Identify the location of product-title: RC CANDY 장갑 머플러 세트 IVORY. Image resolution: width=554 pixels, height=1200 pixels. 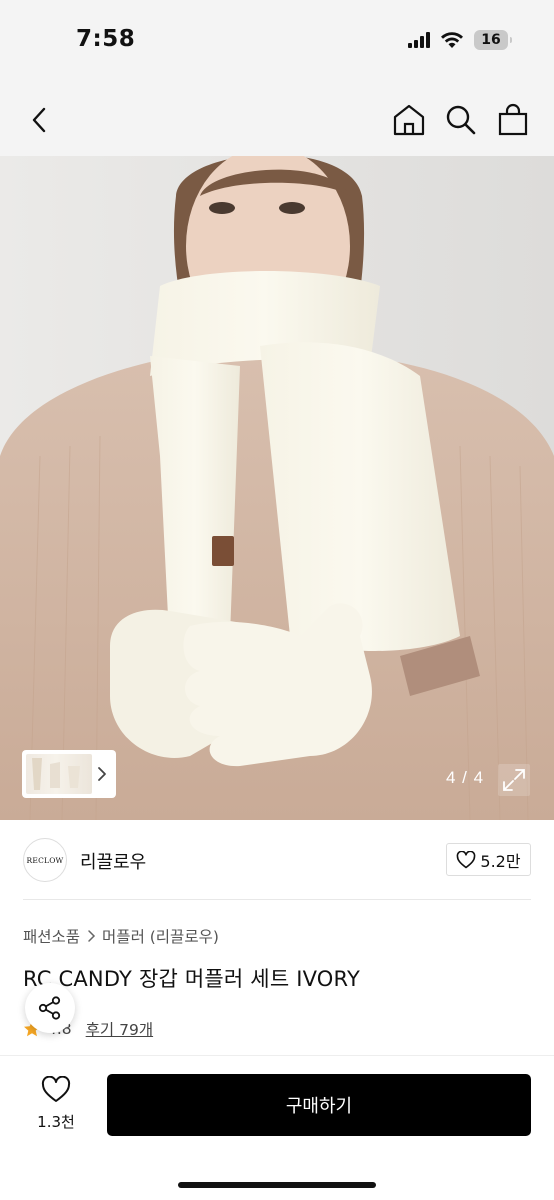
(192, 979).